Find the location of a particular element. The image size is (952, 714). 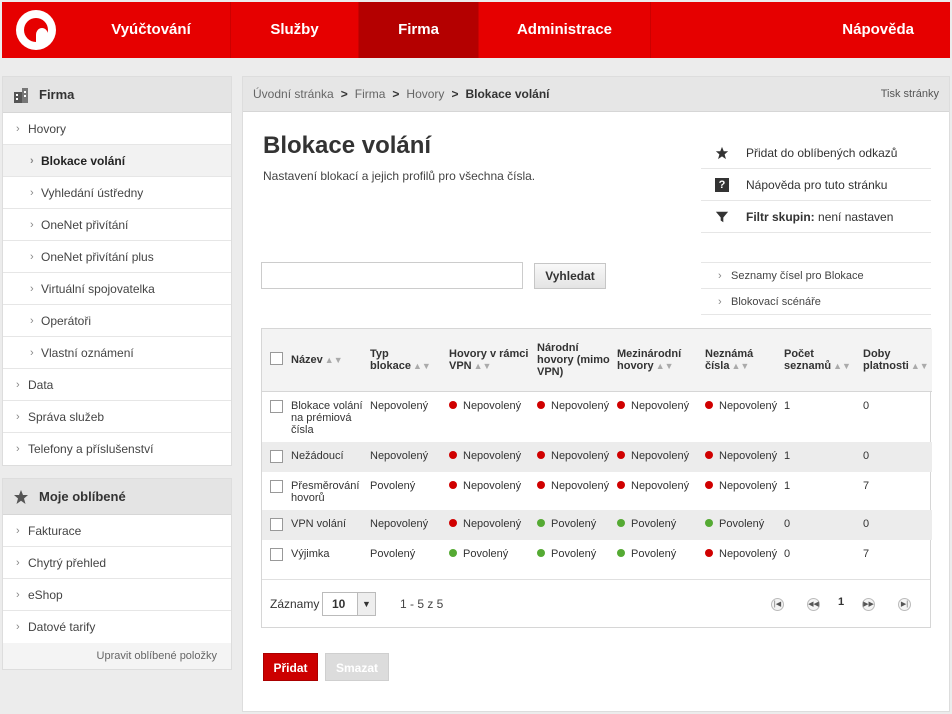

sidebar-item-operatori: › Operátoři is located at coordinates (117, 321).